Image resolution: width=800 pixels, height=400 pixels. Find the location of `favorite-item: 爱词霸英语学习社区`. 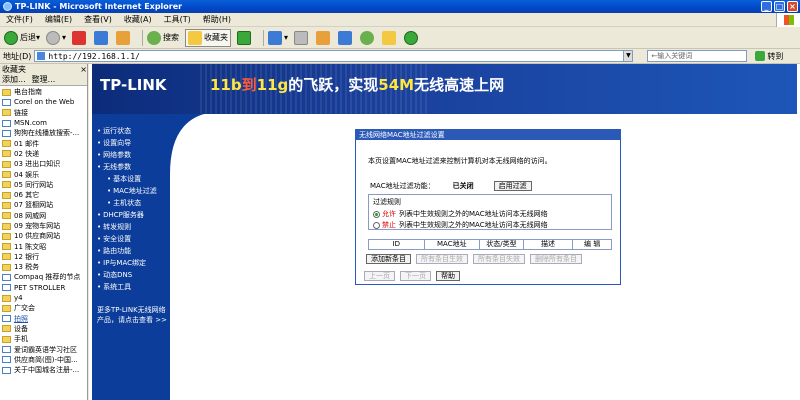

favorite-item: 爱词霸英语学习社区 is located at coordinates (43, 349).